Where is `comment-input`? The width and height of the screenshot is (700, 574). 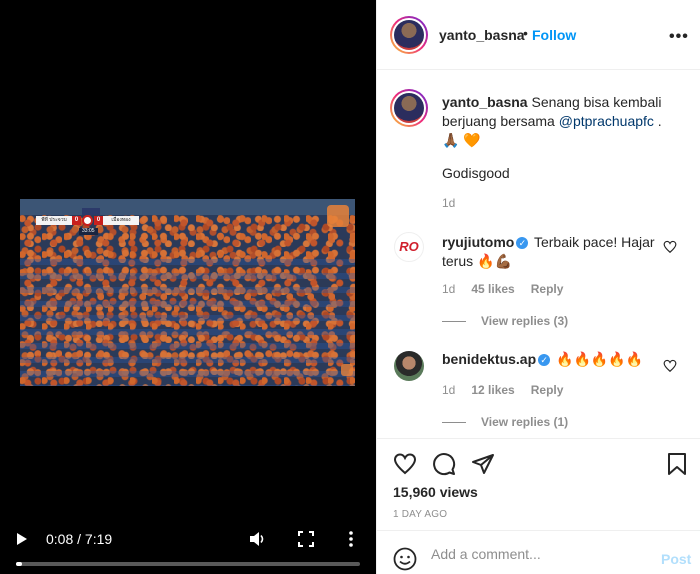
comment-input is located at coordinates (541, 554).